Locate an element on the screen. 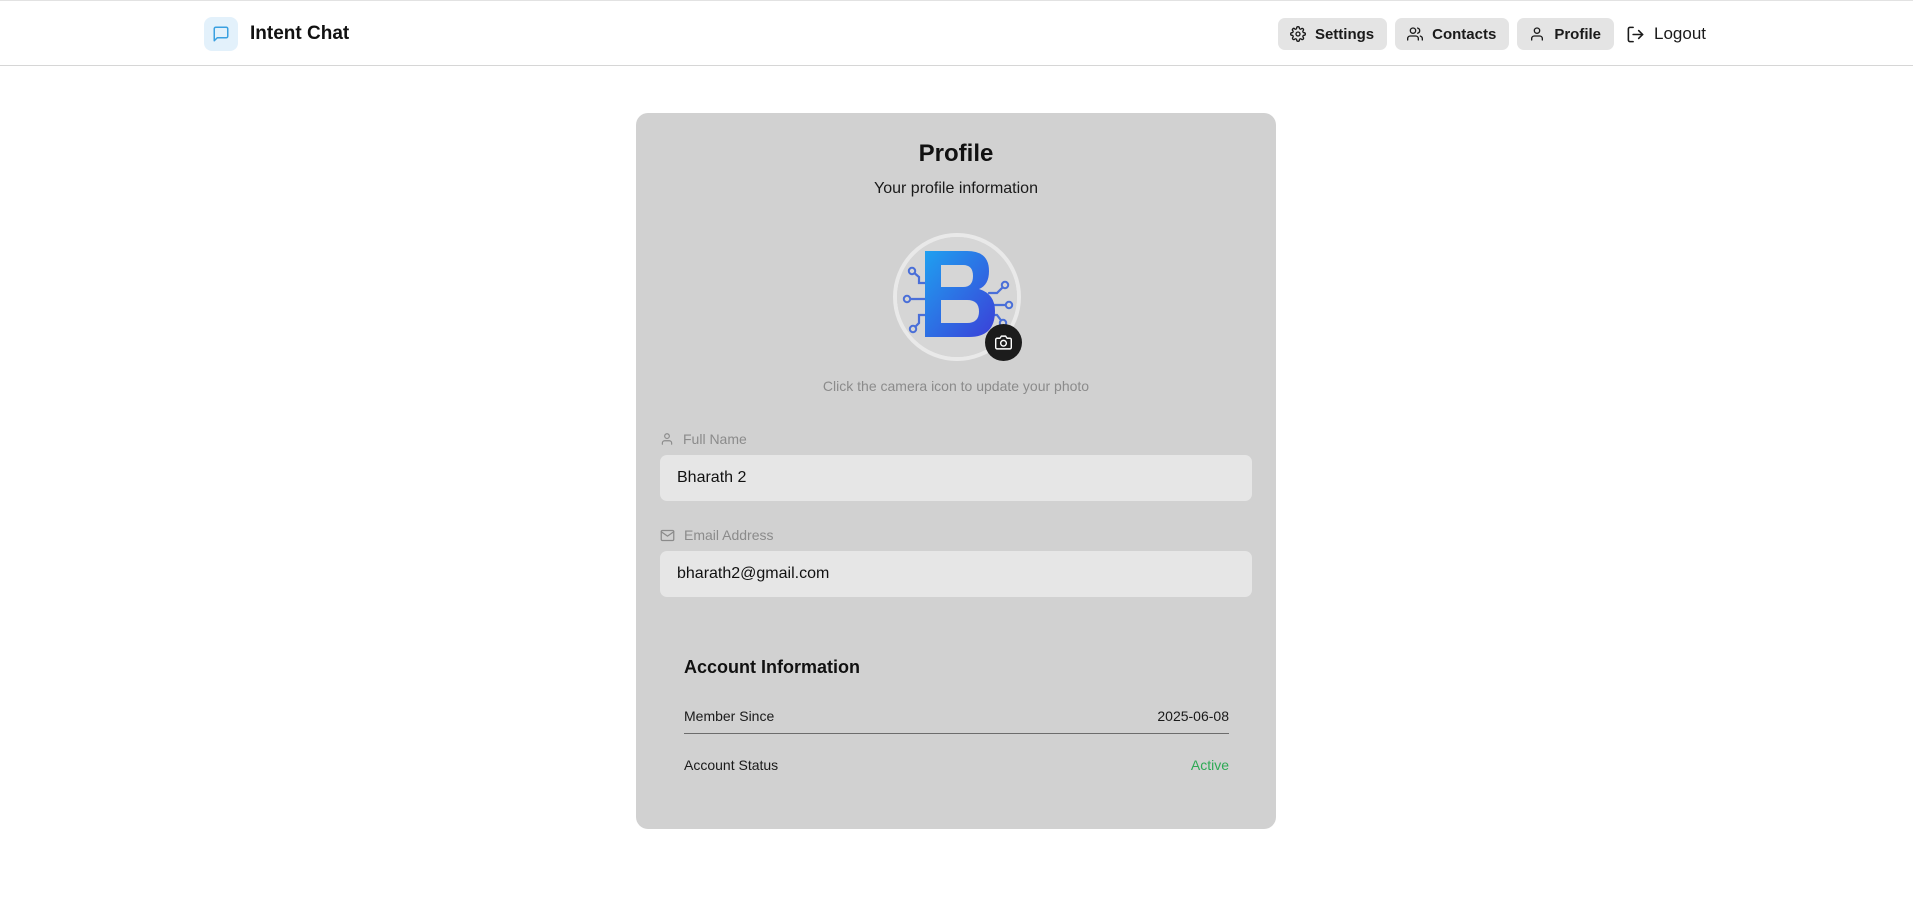 The image size is (1913, 908). settings-label: Settings is located at coordinates (1344, 34).